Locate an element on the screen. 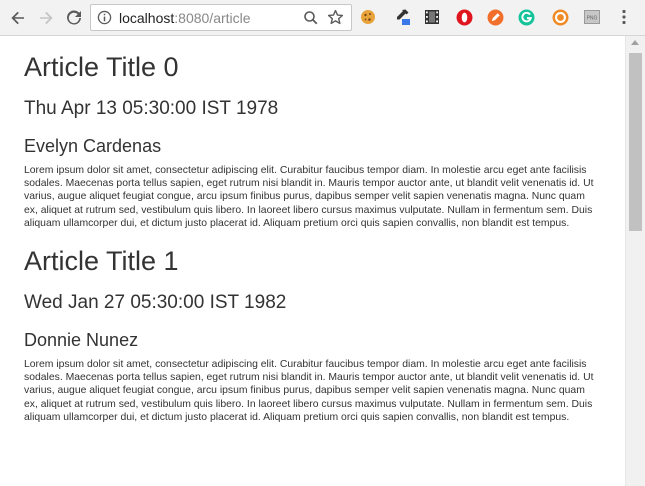  arrow-right-icon is located at coordinates (46, 18).